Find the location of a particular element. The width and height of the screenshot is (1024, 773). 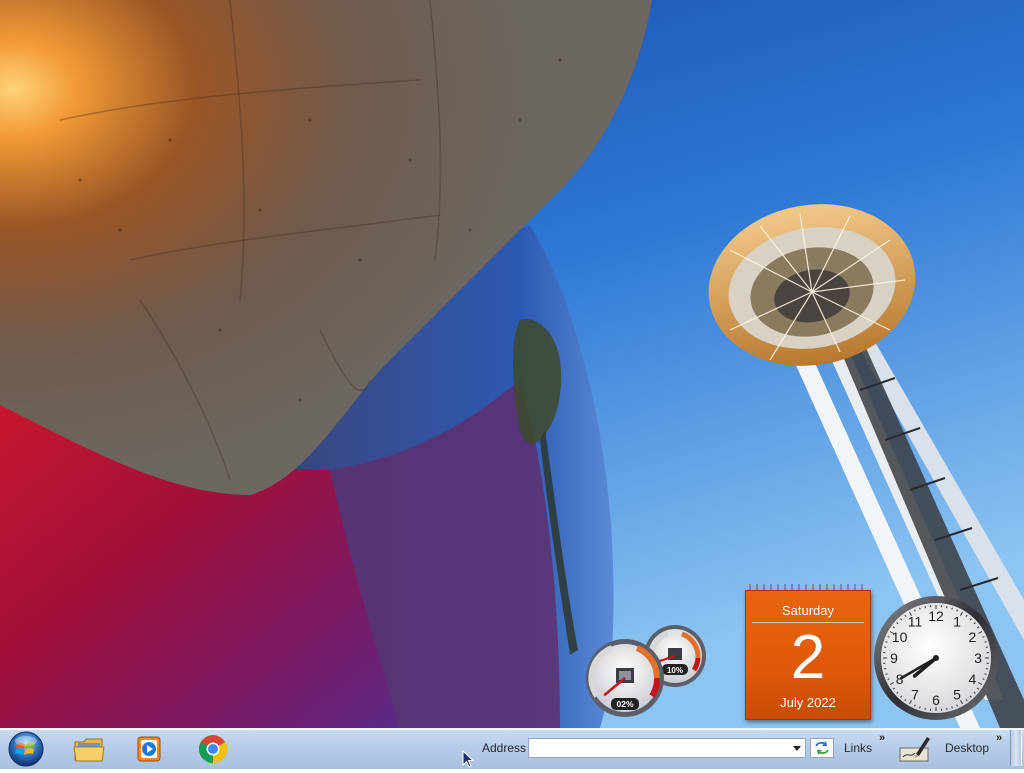

media-player-icon is located at coordinates (149, 749).